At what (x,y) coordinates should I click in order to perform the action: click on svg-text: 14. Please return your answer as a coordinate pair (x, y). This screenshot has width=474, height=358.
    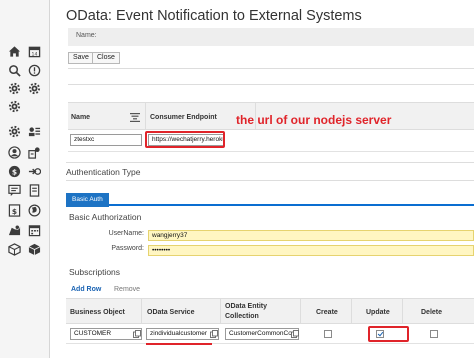
    Looking at the image, I should click on (35, 55).